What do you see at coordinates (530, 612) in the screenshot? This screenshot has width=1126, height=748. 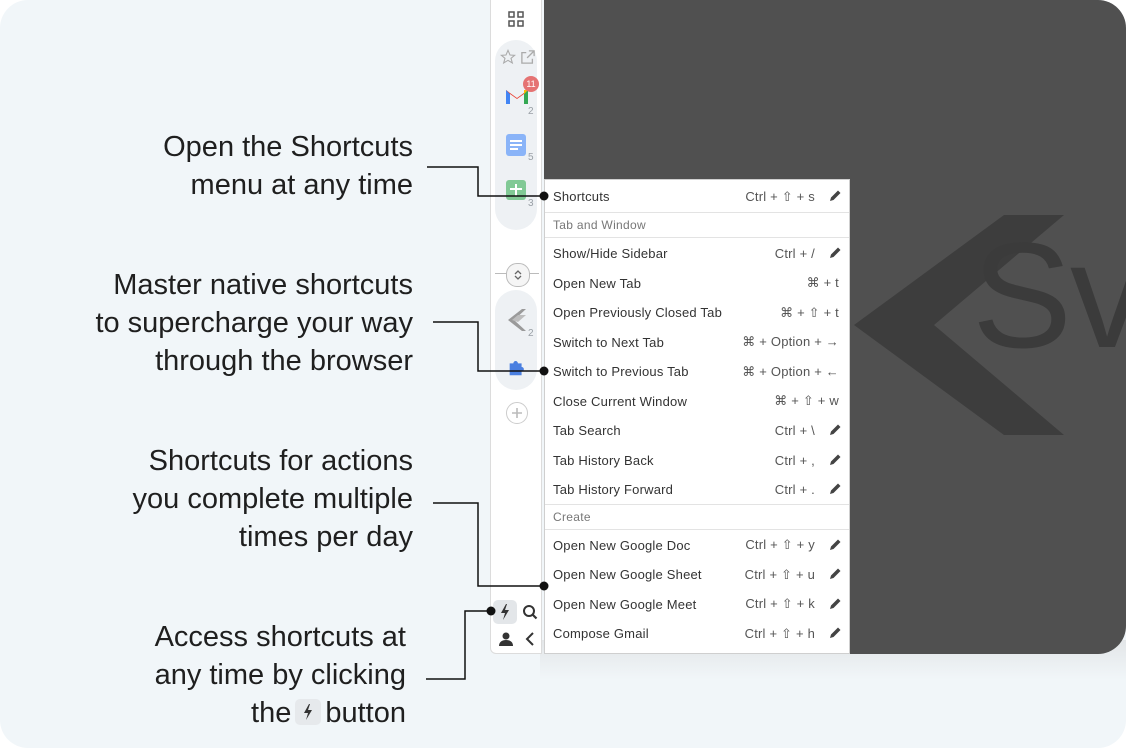 I see `search-icon` at bounding box center [530, 612].